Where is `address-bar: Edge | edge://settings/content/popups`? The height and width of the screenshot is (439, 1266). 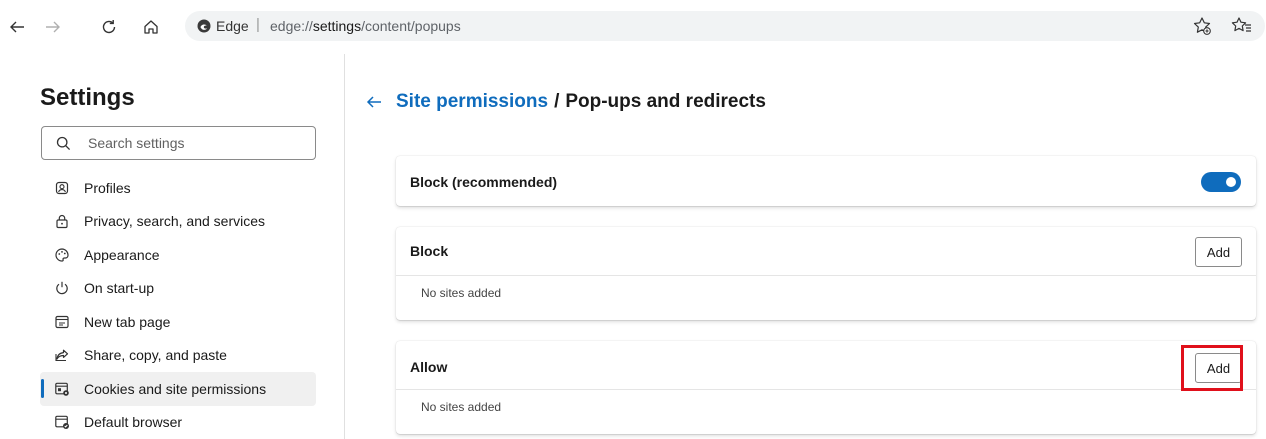 address-bar: Edge | edge://settings/content/popups is located at coordinates (725, 26).